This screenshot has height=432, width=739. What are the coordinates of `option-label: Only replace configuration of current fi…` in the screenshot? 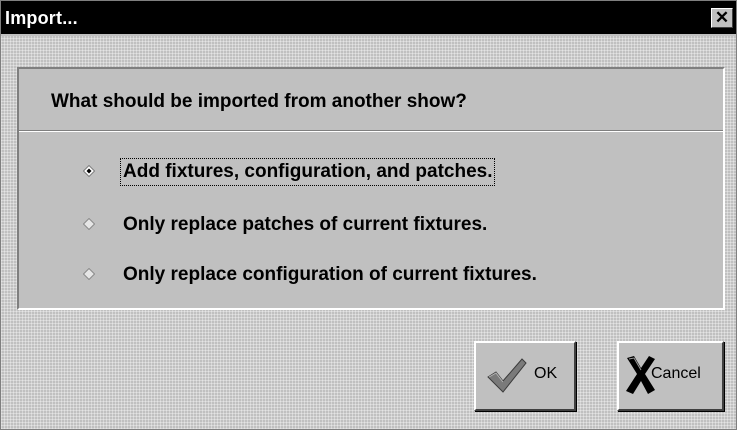 It's located at (330, 274).